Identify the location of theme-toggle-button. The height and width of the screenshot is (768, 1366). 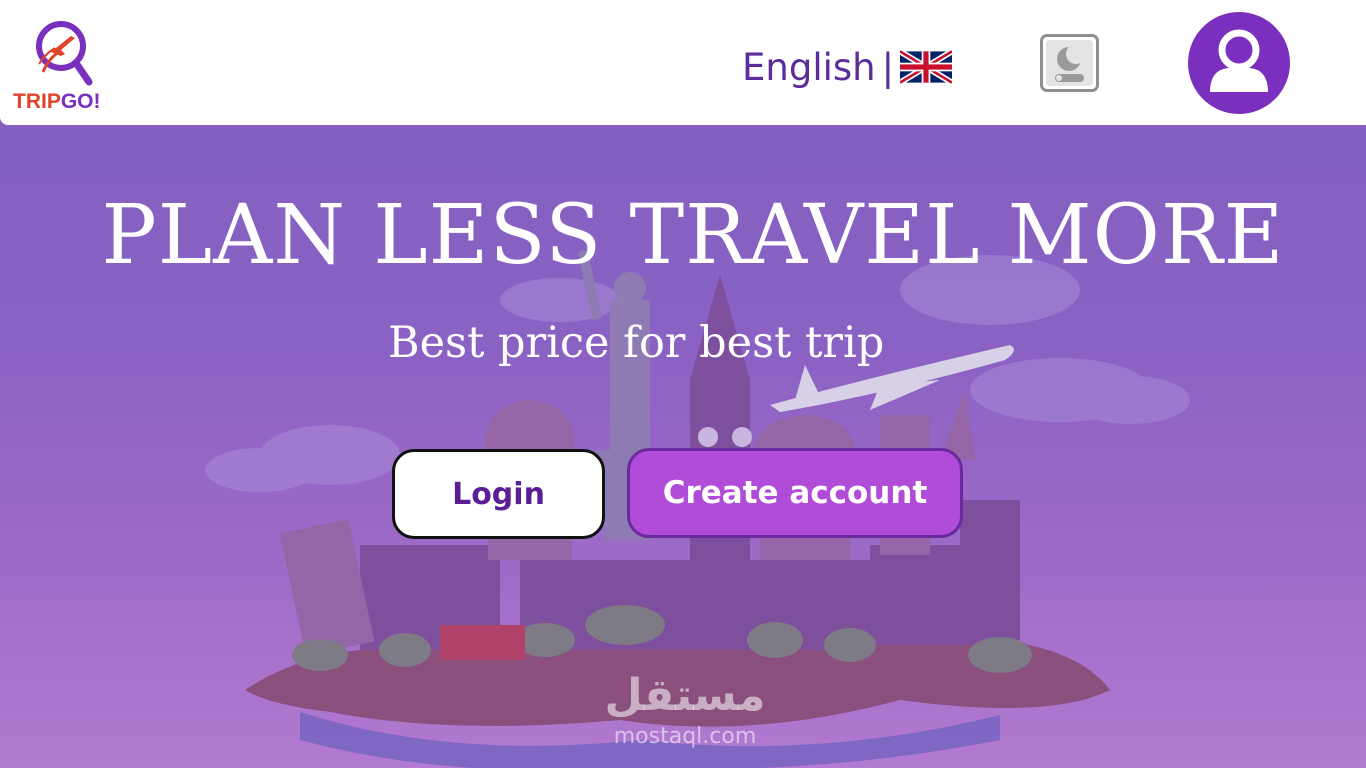
(1069, 63).